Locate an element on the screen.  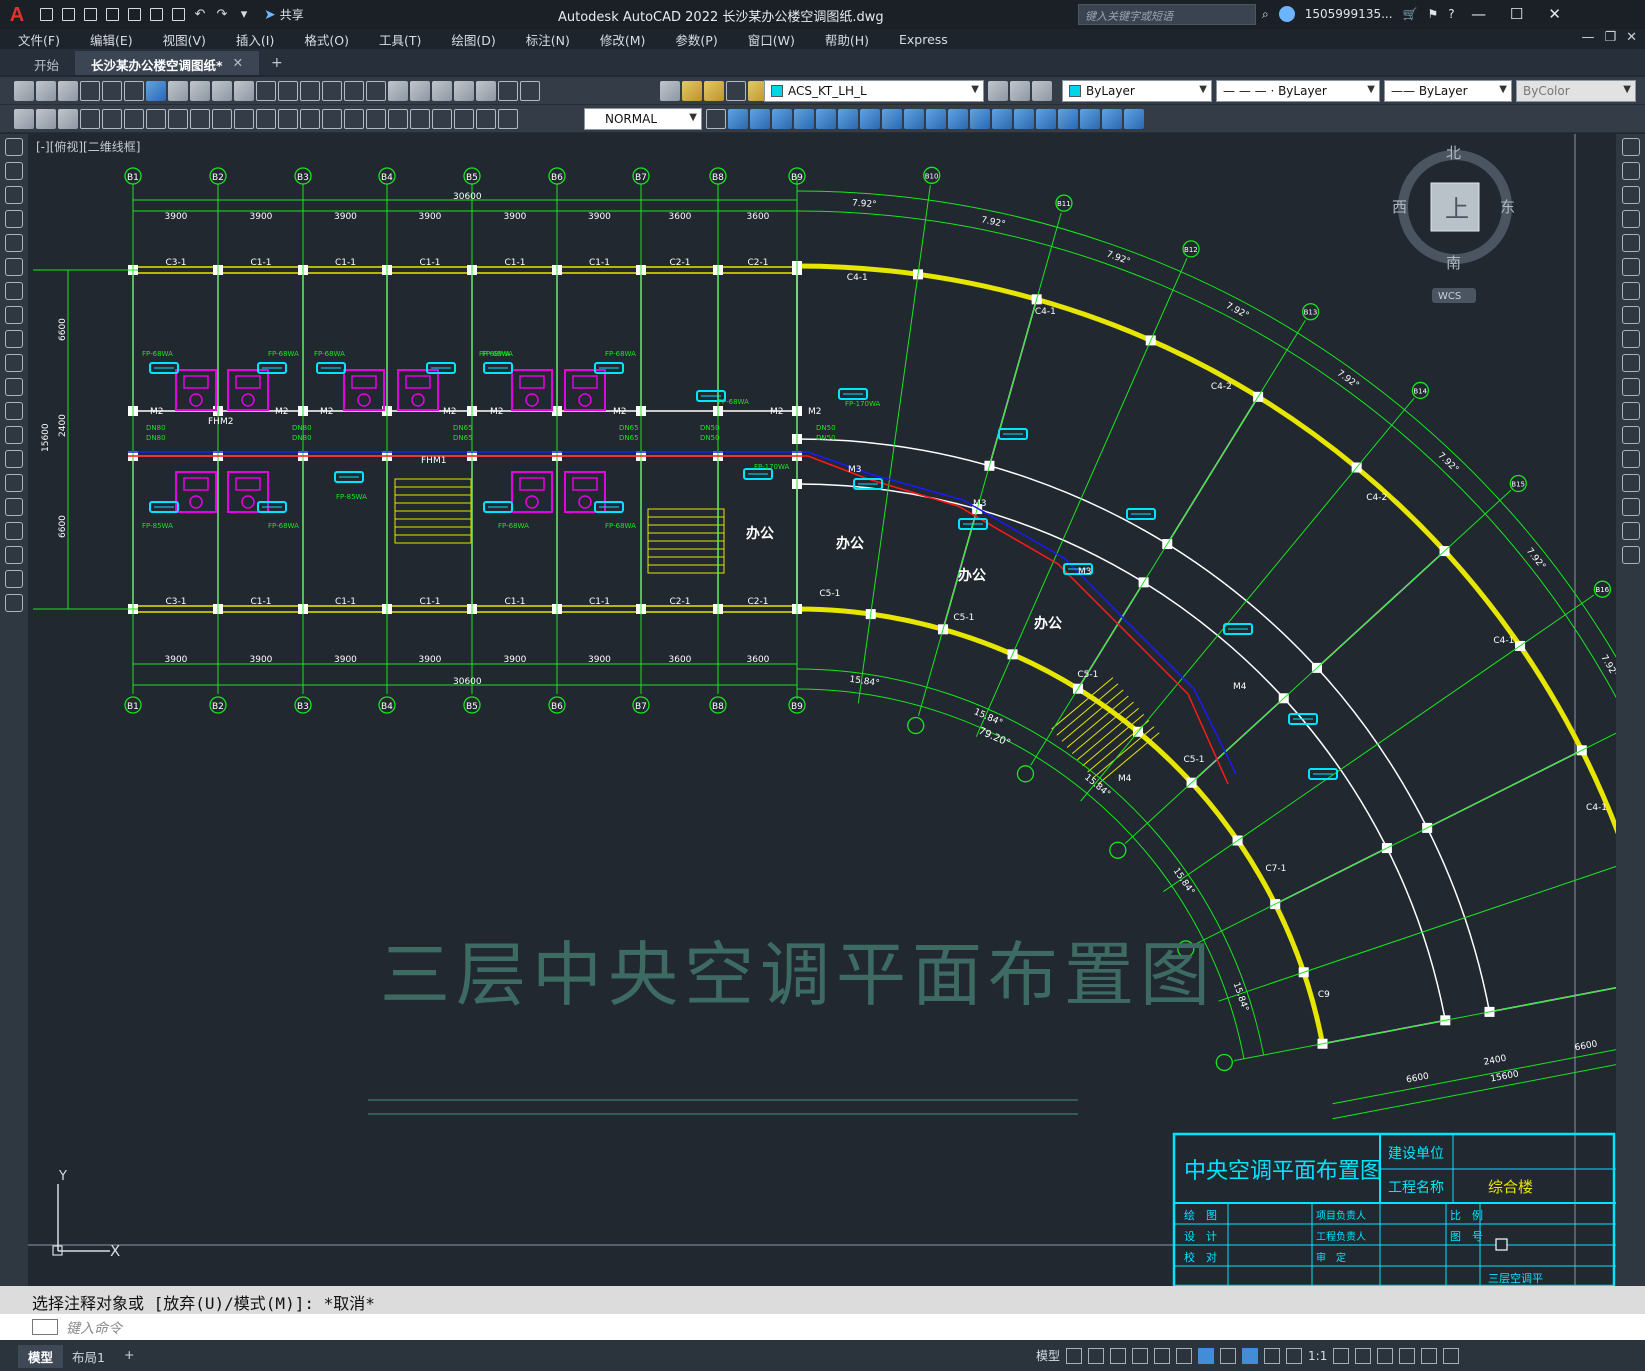
insert-block-icon is located at coordinates (14, 411).